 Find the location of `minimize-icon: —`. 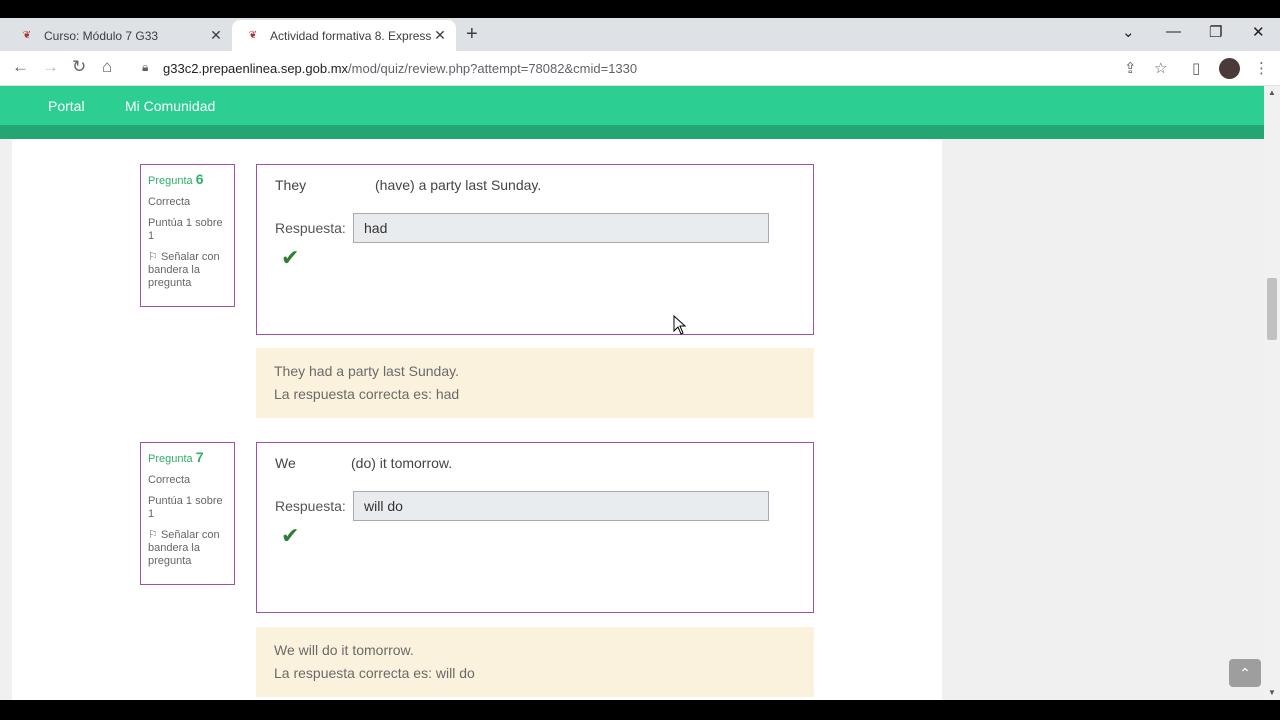

minimize-icon: — is located at coordinates (1173, 31).